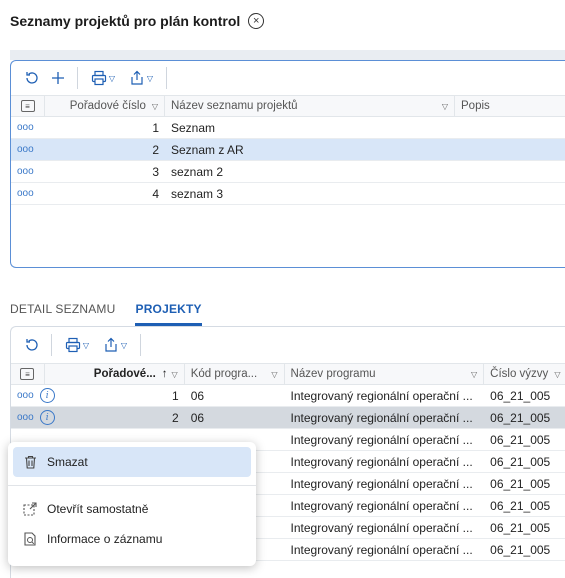 This screenshot has width=565, height=578. Describe the element at coordinates (288, 150) in the screenshot. I see `table-row: ooo 2 Seznam z AR` at that location.